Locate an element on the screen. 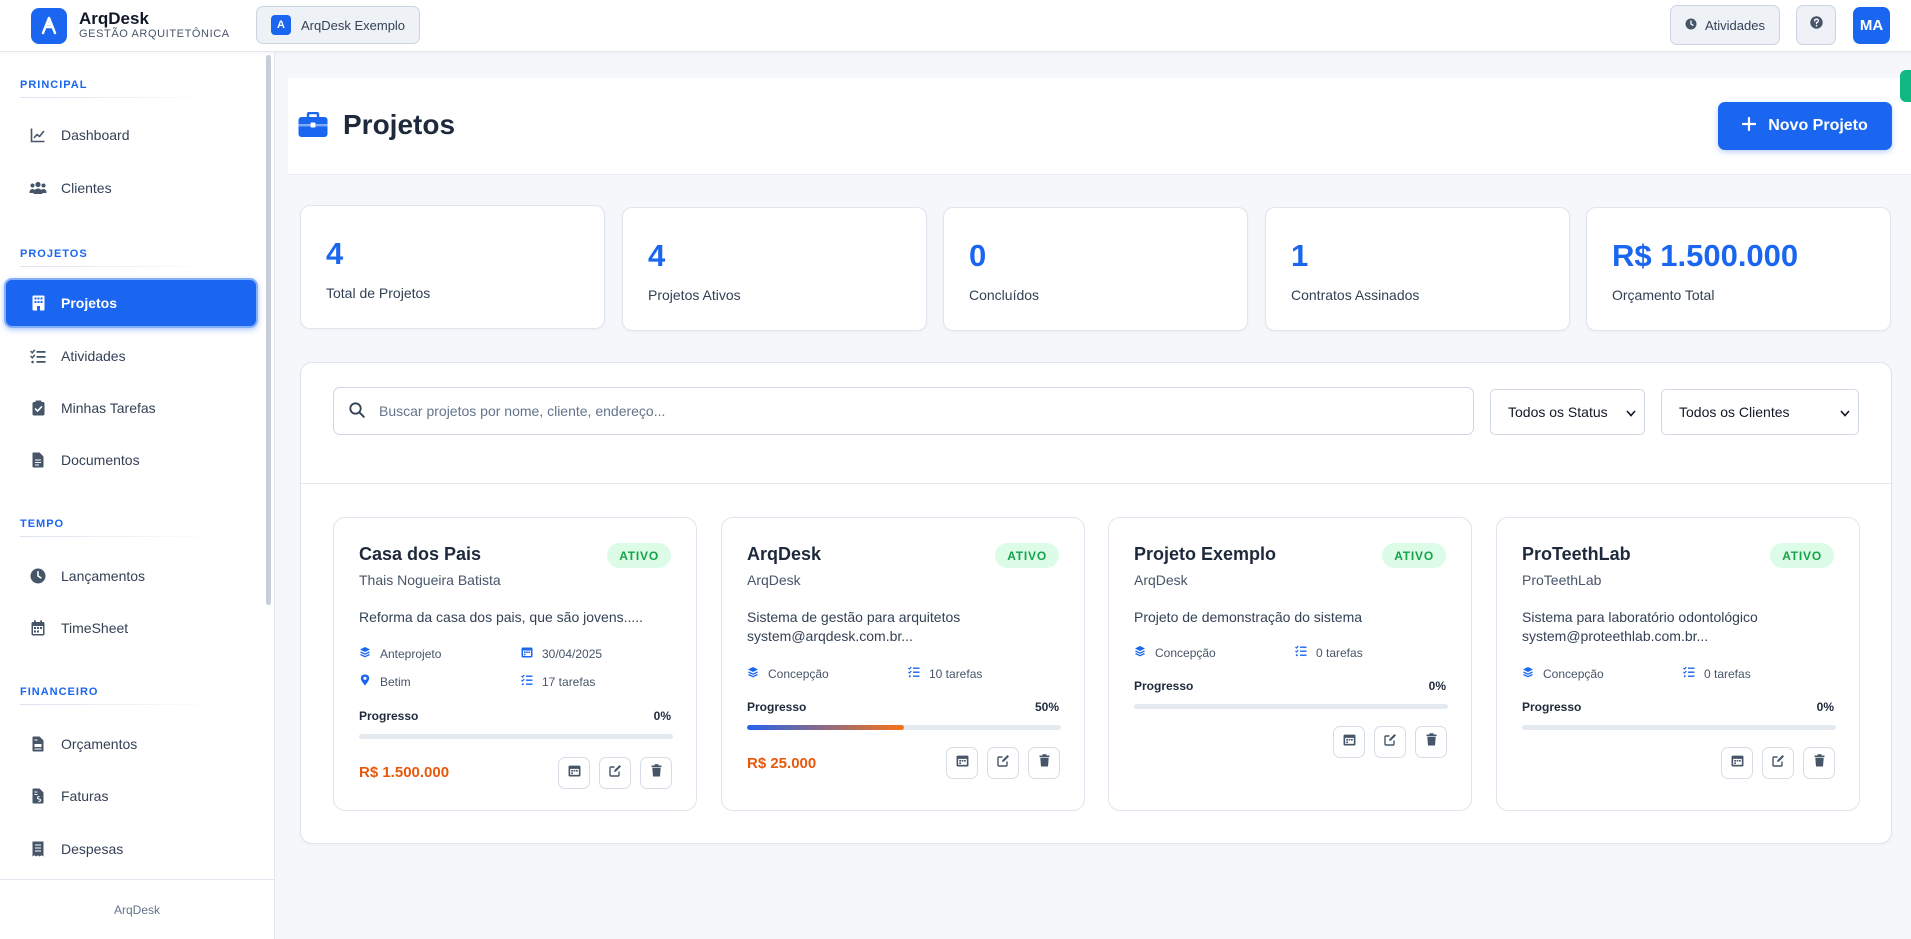 The image size is (1911, 939). sidebar-item-despesas: Despesas is located at coordinates (131, 849).